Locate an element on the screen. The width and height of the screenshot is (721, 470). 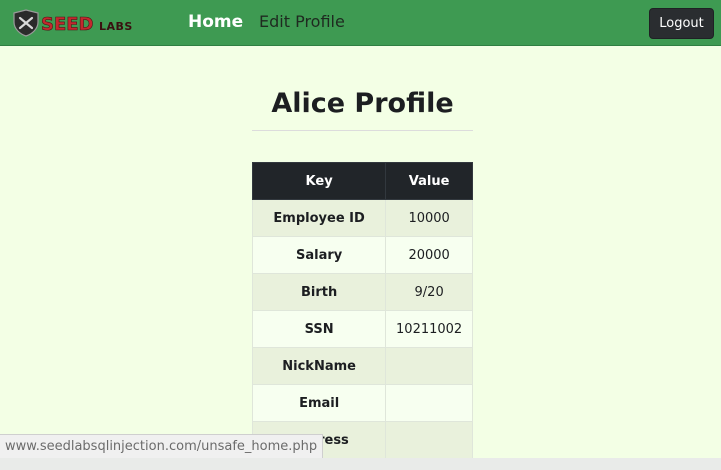
navbar: SEED LABS Home Edit Profile Logout is located at coordinates (360, 23).